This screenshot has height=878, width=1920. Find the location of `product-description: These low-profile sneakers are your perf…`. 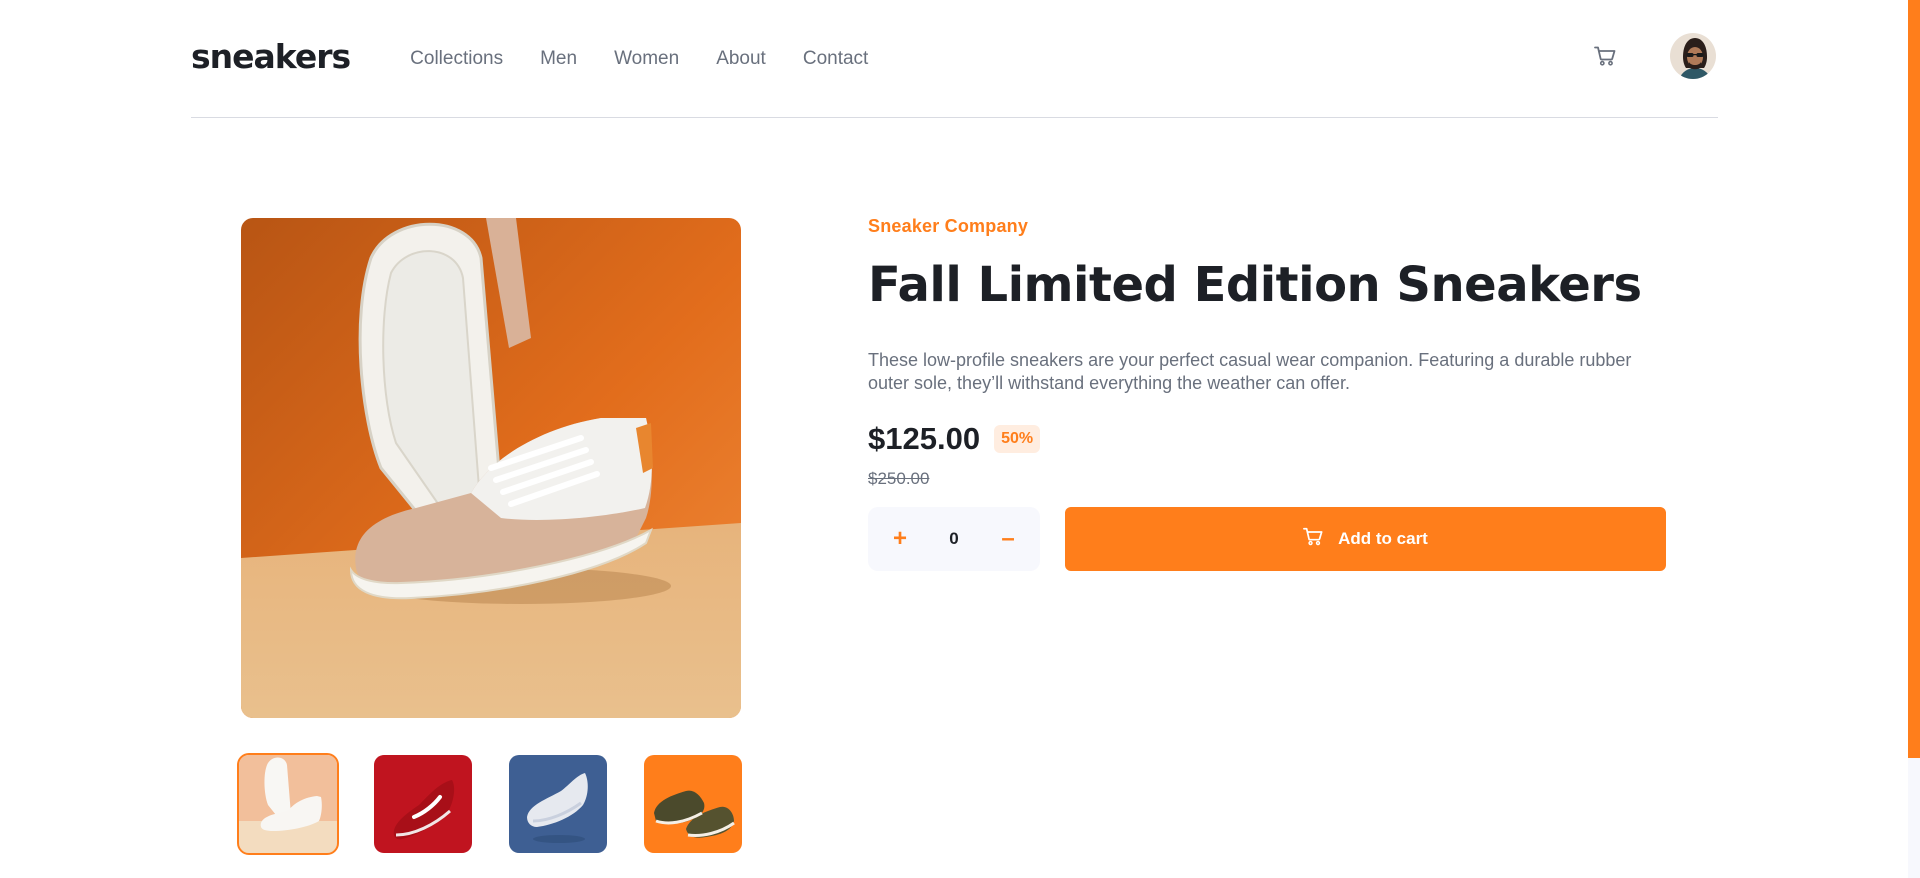

product-description: These low-profile sneakers are your perf… is located at coordinates (1250, 372).